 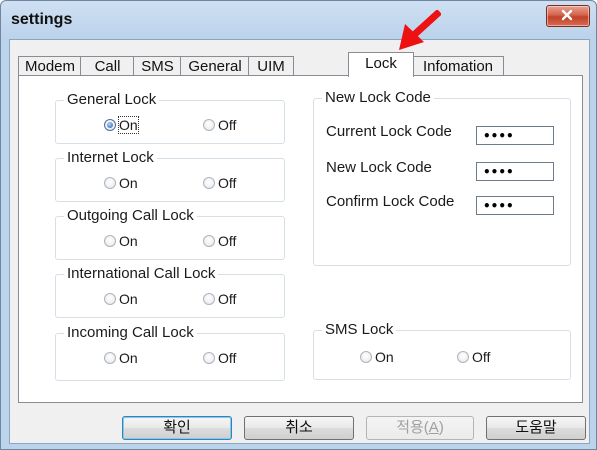 What do you see at coordinates (215, 66) in the screenshot?
I see `tab-general: General` at bounding box center [215, 66].